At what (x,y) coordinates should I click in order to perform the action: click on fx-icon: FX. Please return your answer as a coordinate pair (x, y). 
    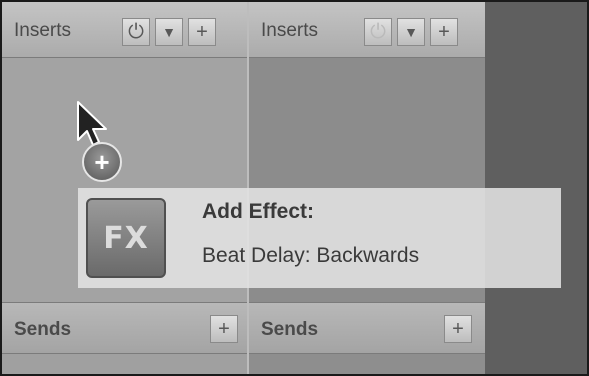
    Looking at the image, I should click on (126, 238).